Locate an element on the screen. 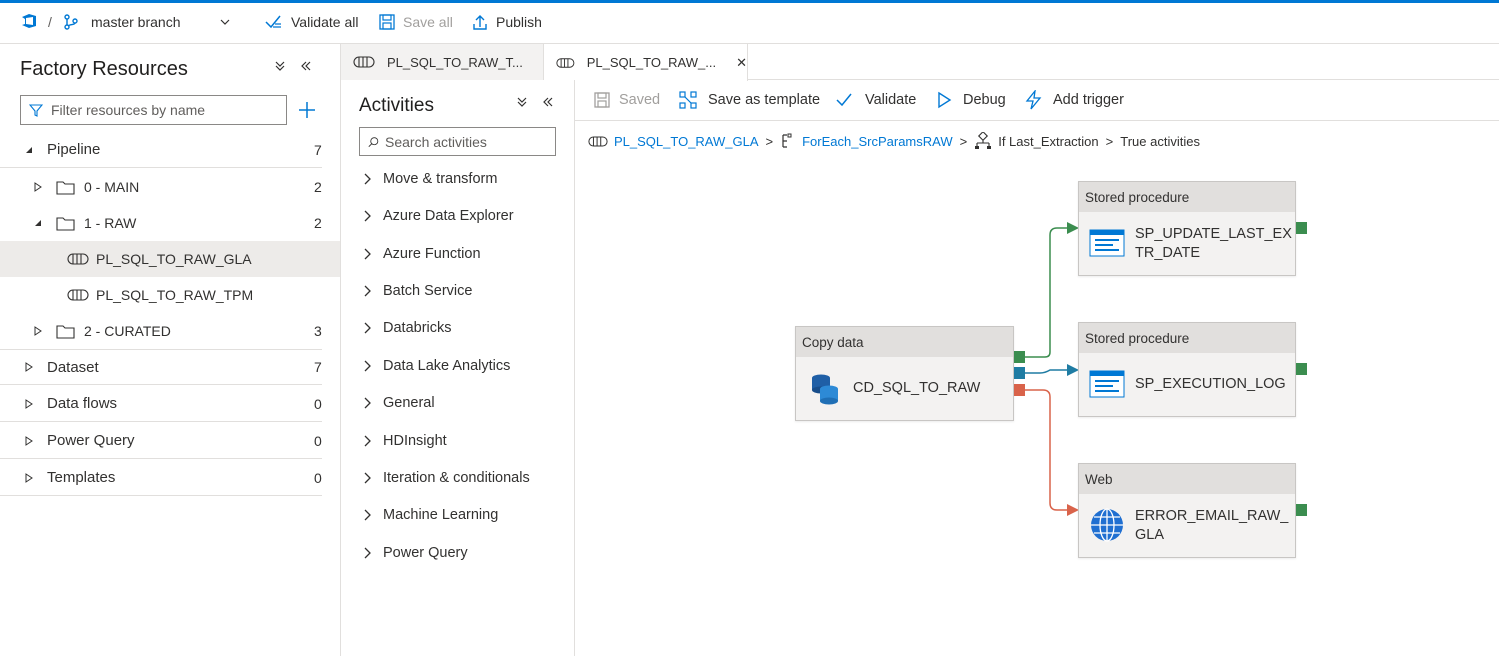  failure-output-port is located at coordinates (1019, 390).